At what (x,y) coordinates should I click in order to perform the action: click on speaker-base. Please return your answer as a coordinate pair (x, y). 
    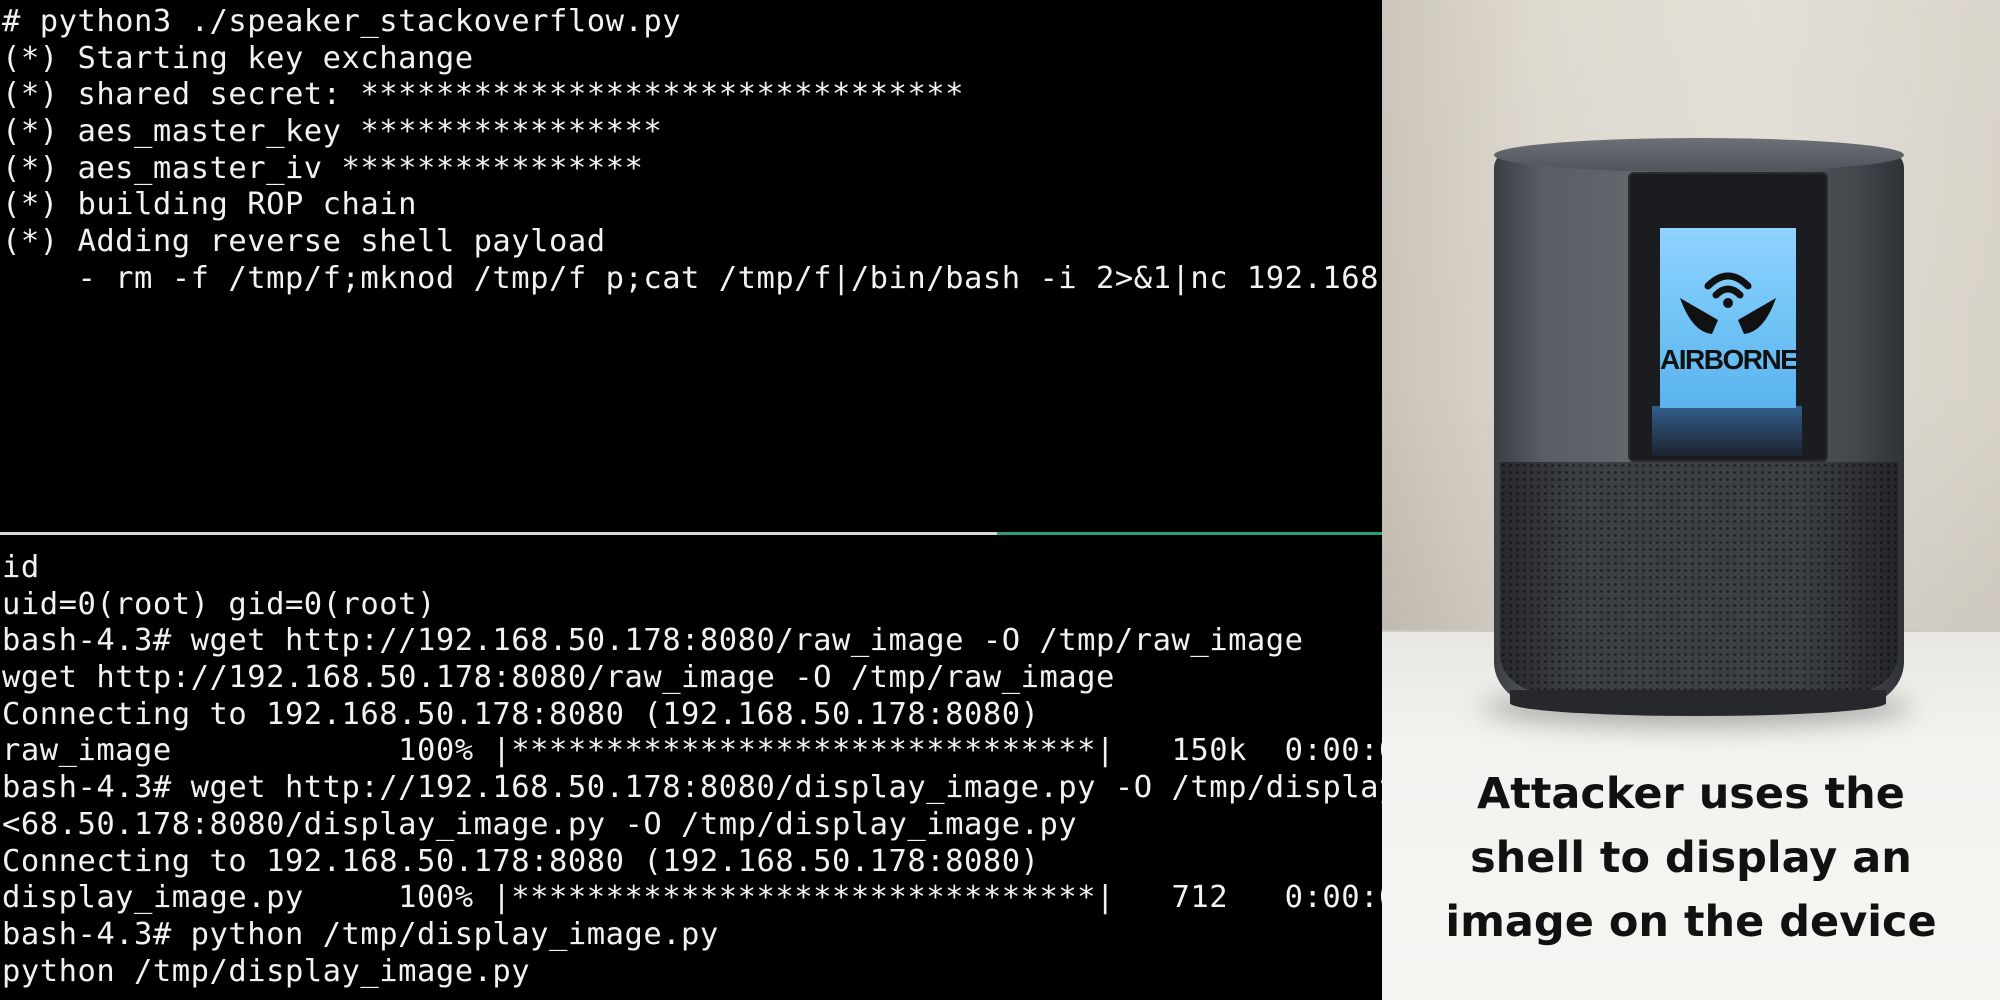
    Looking at the image, I should click on (1698, 703).